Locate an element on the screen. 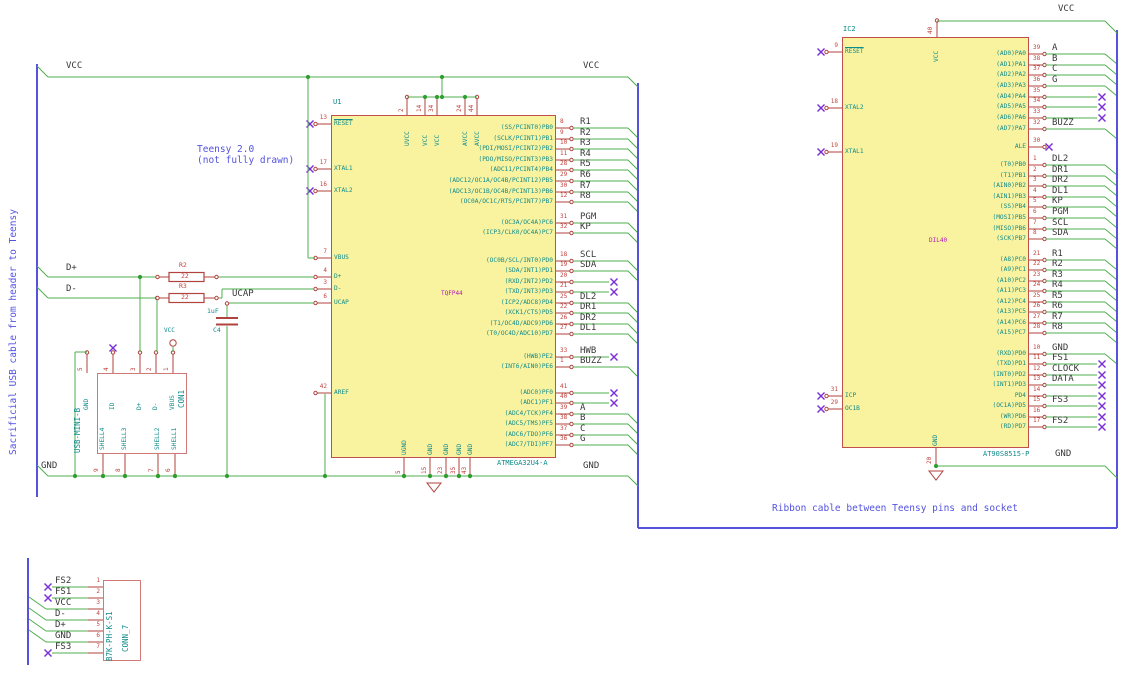 The image size is (1131, 690). net-label: D+ is located at coordinates (60, 625).